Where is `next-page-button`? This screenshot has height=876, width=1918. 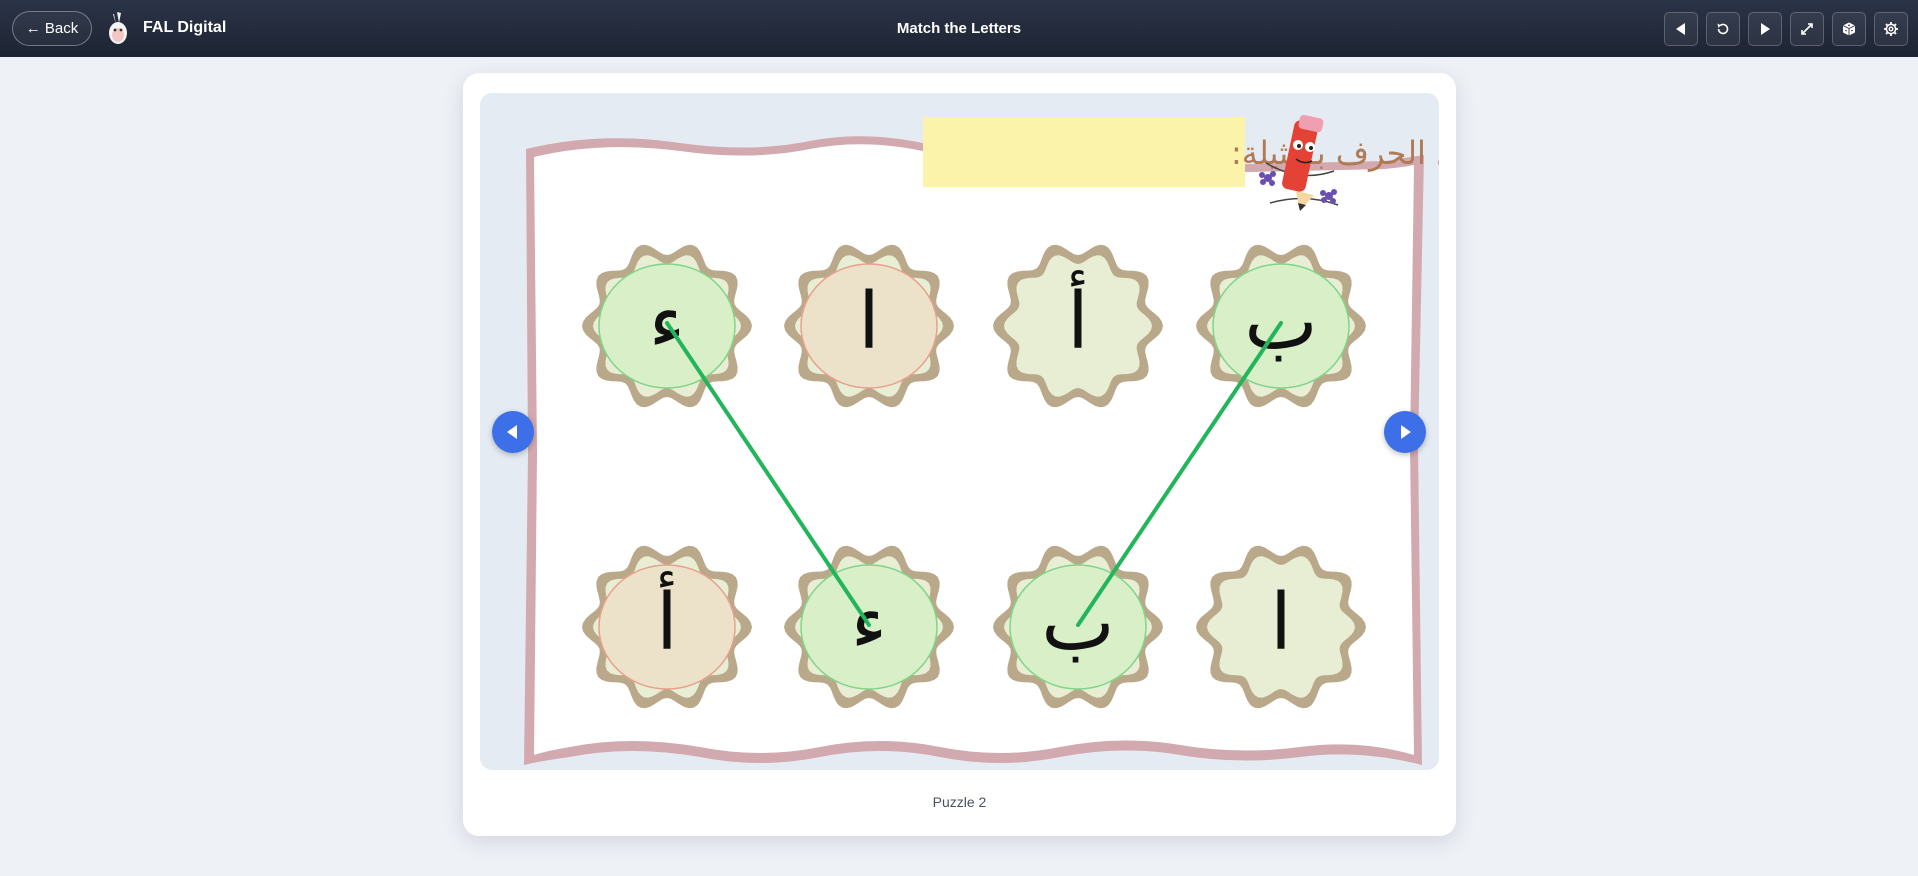 next-page-button is located at coordinates (1765, 29).